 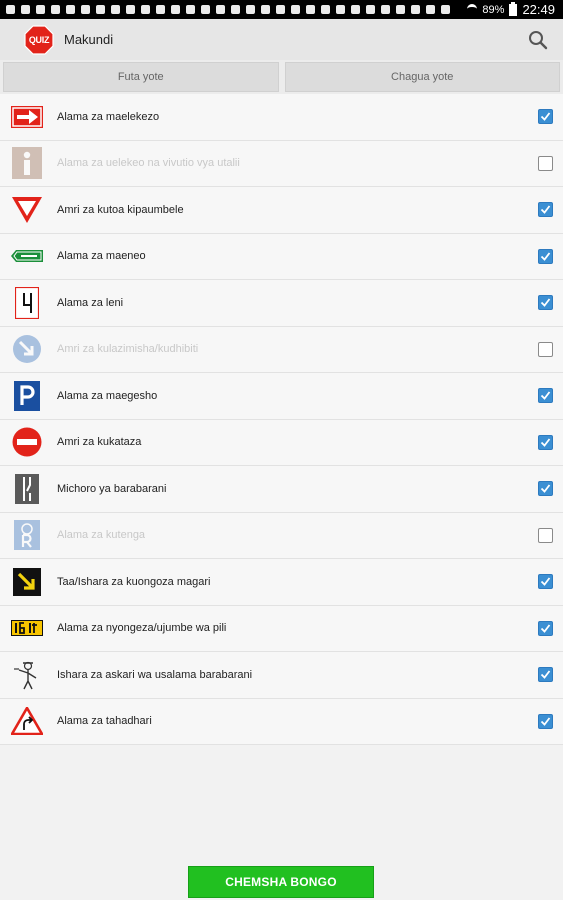 I want to click on status-right: 89% 22:49, so click(x=515, y=9).